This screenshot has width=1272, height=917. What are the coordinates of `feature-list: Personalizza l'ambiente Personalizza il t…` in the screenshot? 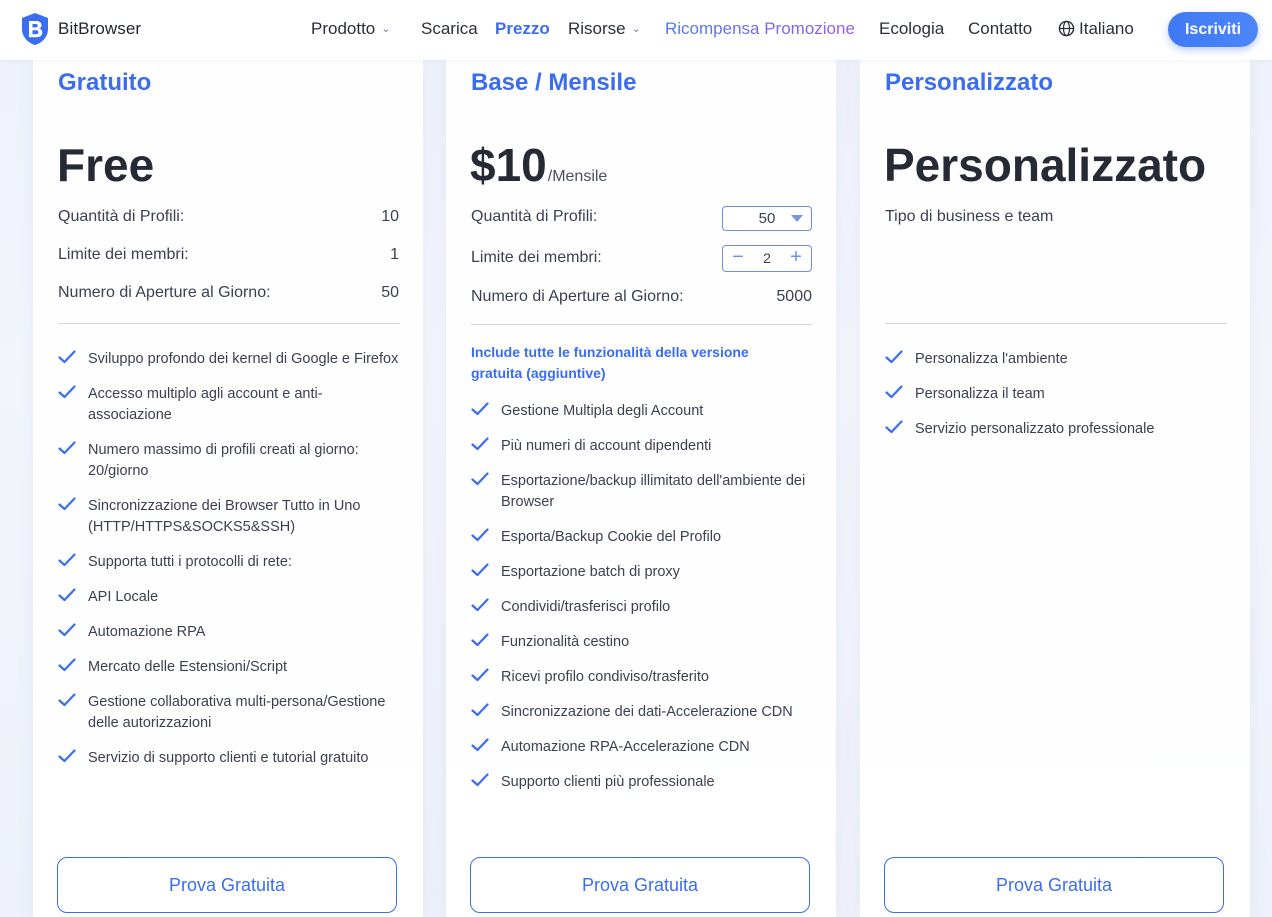 It's located at (1057, 401).